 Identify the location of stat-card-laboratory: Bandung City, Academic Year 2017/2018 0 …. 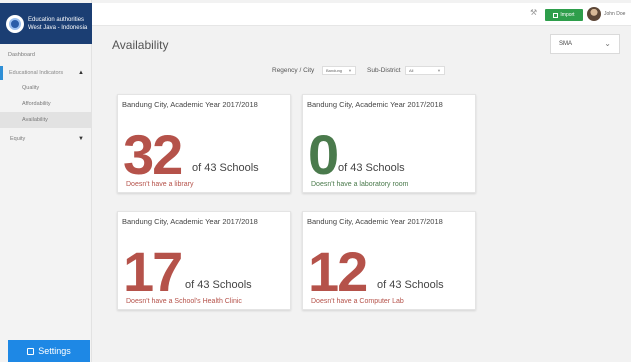
(389, 143).